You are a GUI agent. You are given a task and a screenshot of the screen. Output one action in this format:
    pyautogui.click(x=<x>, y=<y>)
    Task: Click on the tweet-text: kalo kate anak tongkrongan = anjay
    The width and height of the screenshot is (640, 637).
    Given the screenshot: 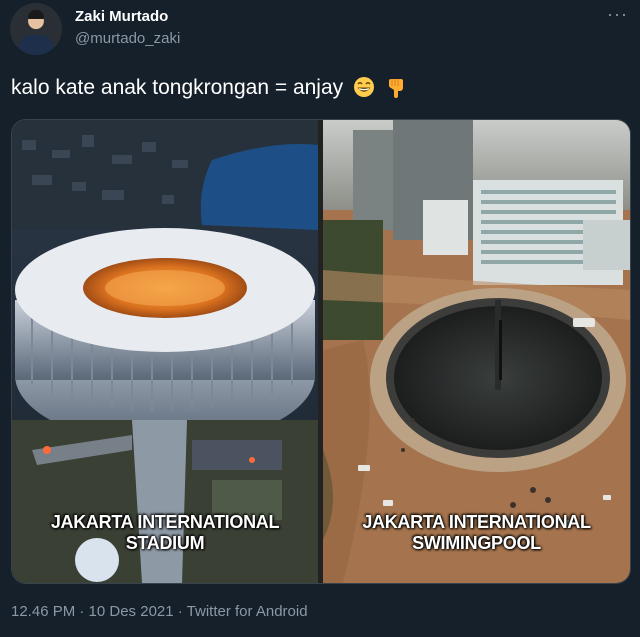 What is the action you would take?
    pyautogui.click(x=209, y=88)
    